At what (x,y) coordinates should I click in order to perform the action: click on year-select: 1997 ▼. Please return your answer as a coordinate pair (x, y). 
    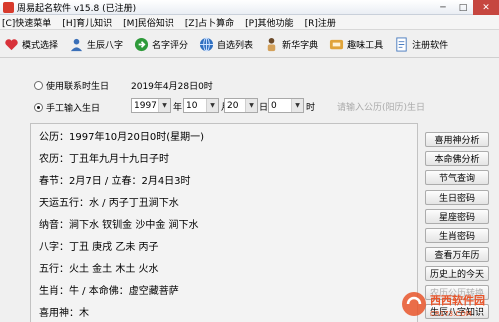
    Looking at the image, I should click on (151, 105).